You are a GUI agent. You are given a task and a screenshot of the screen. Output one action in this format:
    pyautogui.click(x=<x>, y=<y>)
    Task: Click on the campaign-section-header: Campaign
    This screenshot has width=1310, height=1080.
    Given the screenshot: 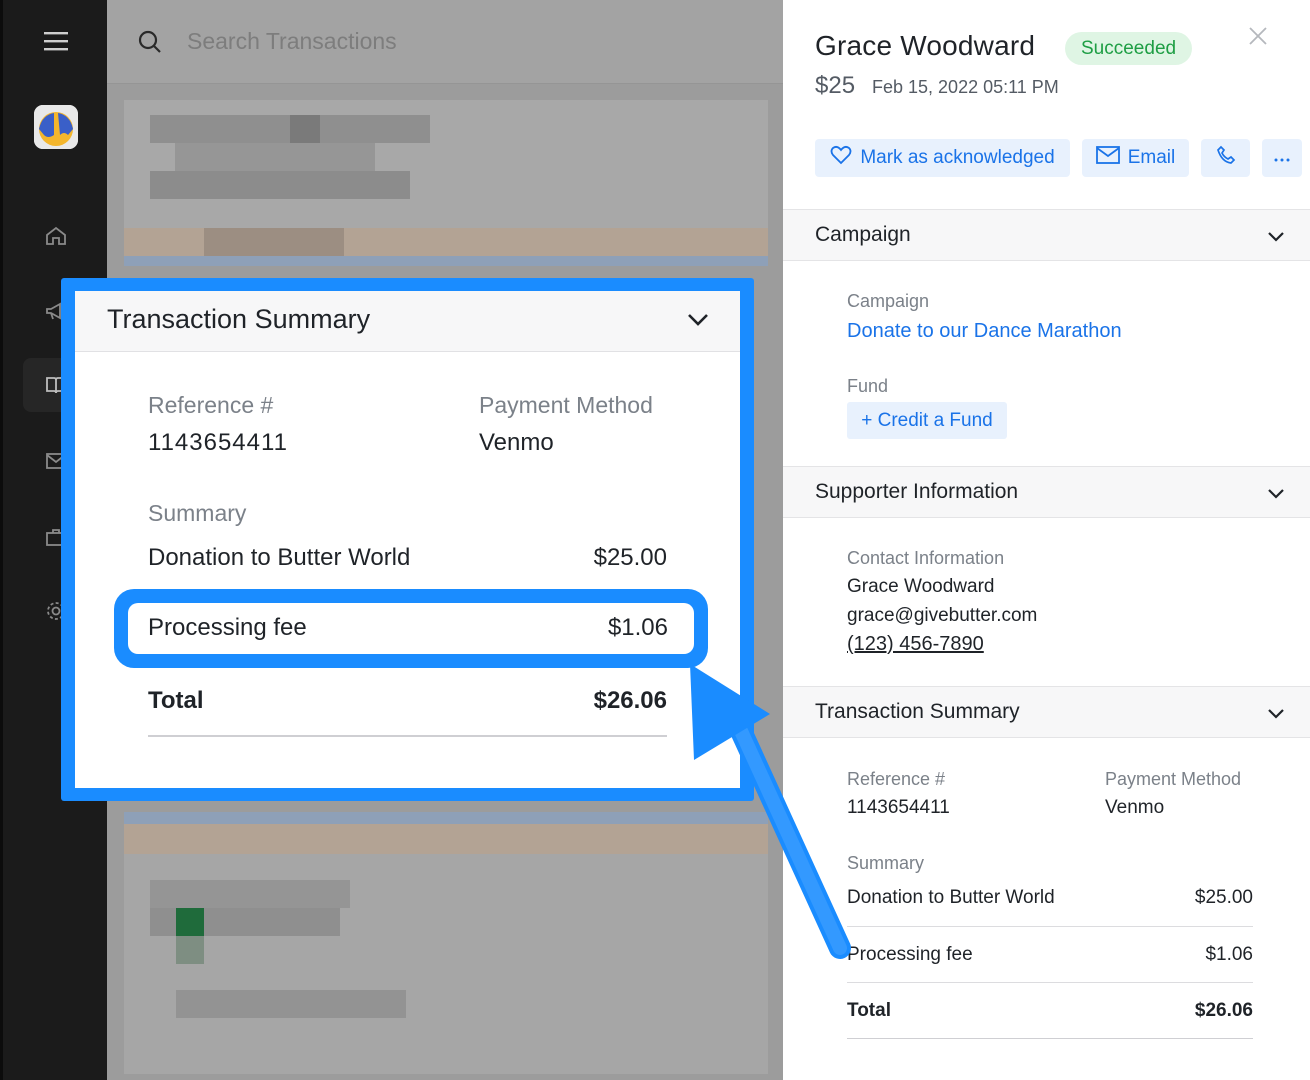 What is the action you would take?
    pyautogui.click(x=1046, y=235)
    